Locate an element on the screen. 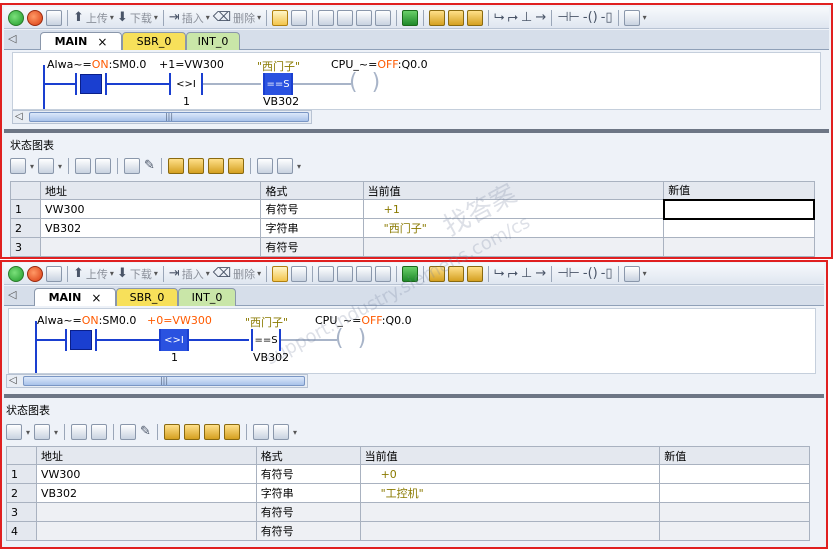 Image resolution: width=836 pixels, height=553 pixels. upload-button: ⬆ 上传 ▾ is located at coordinates (93, 18).